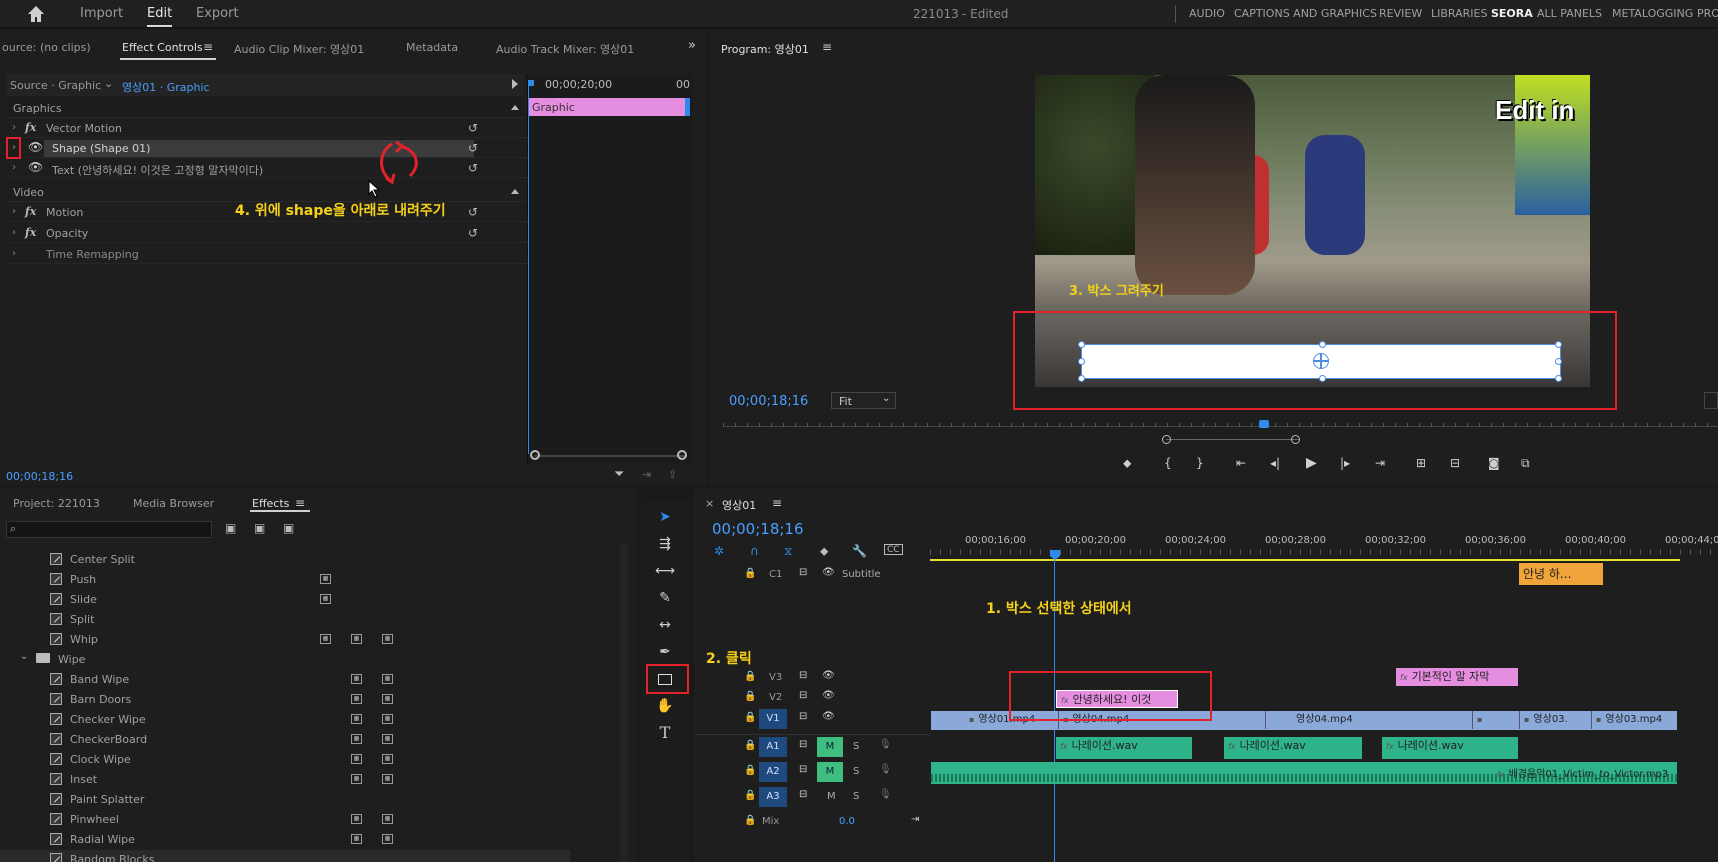 The width and height of the screenshot is (1718, 862). Describe the element at coordinates (109, 529) in the screenshot. I see `effects-search-input: ⌕` at that location.